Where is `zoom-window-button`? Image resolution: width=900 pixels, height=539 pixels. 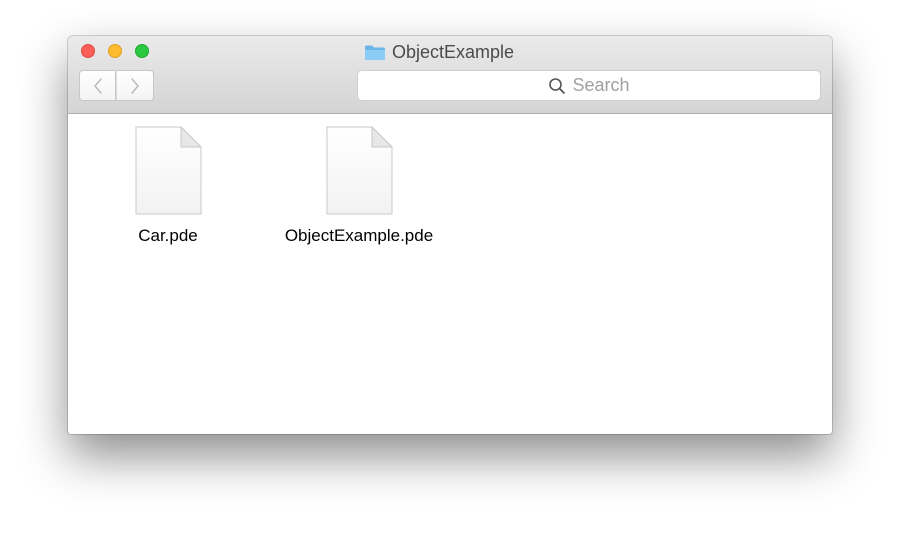
zoom-window-button is located at coordinates (142, 51).